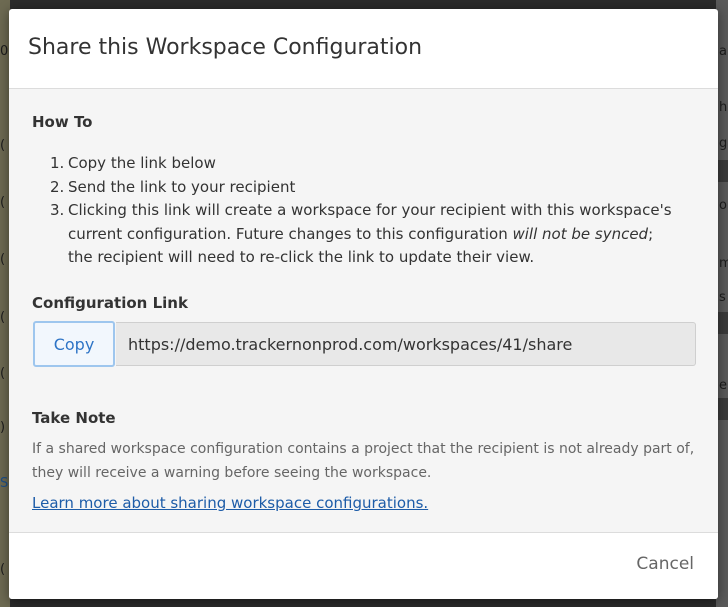 This screenshot has width=728, height=607. I want to click on share-url-field, so click(406, 344).